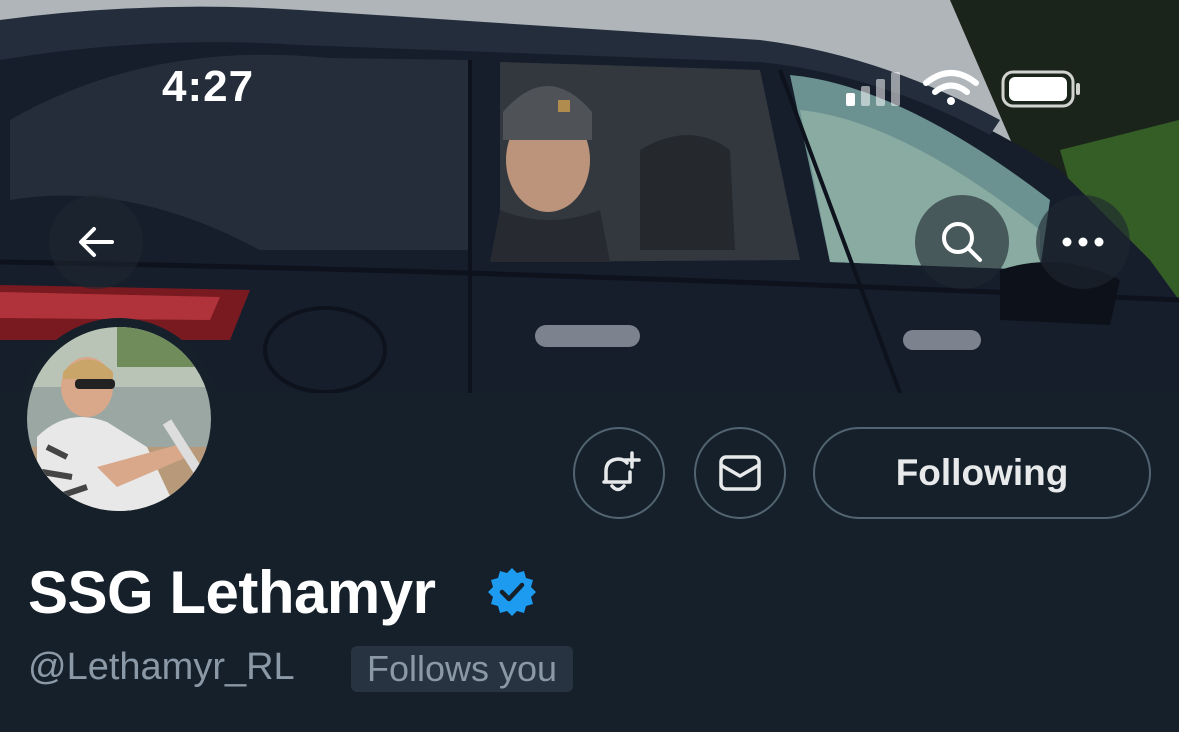  What do you see at coordinates (951, 87) in the screenshot?
I see `wifi-icon` at bounding box center [951, 87].